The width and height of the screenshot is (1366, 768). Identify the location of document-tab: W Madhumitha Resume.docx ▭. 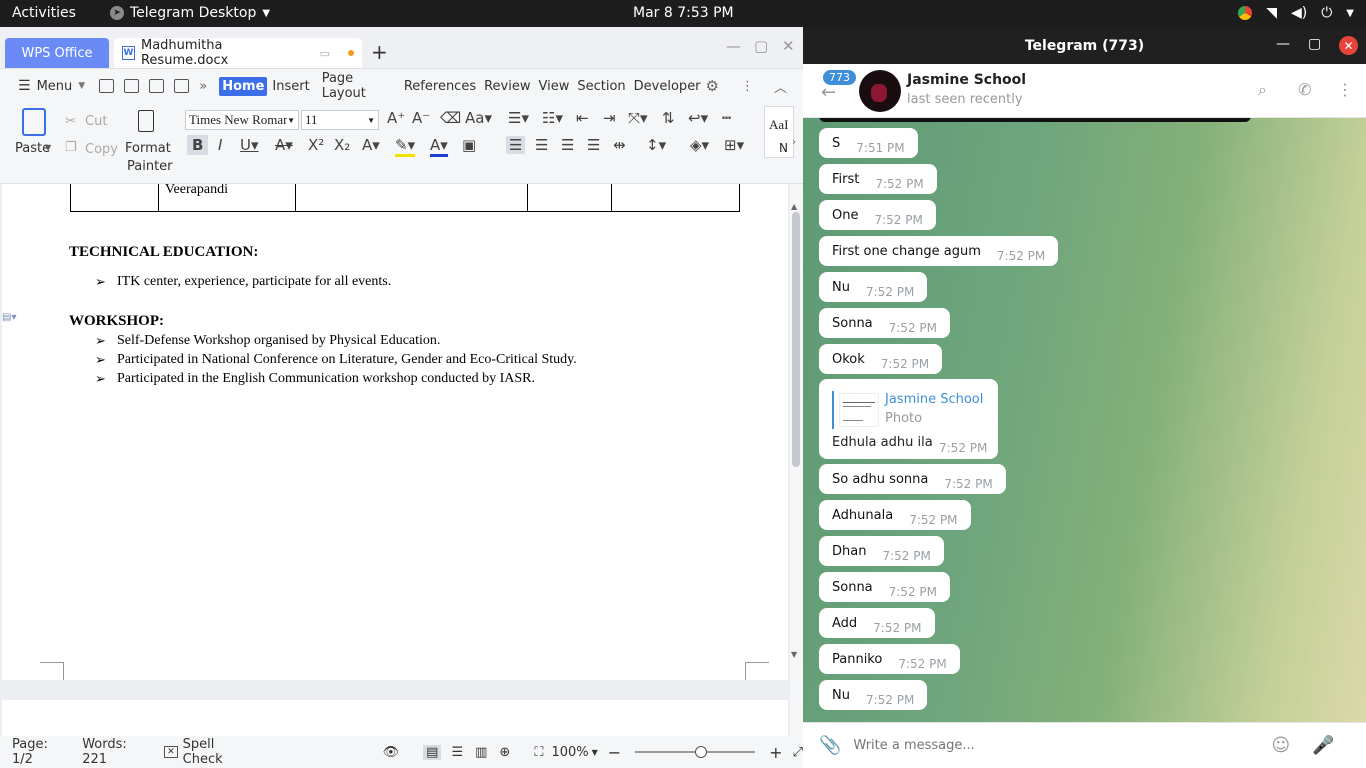
(238, 53).